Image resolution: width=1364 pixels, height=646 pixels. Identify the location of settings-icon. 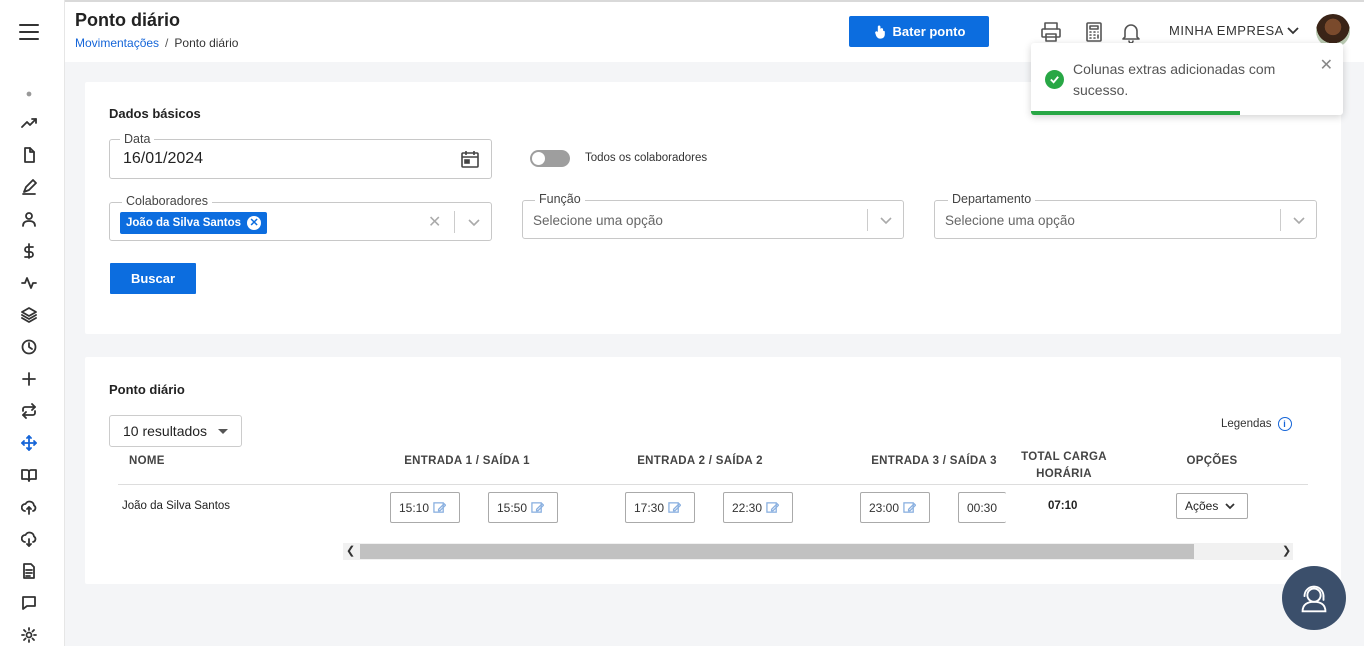
(29, 635).